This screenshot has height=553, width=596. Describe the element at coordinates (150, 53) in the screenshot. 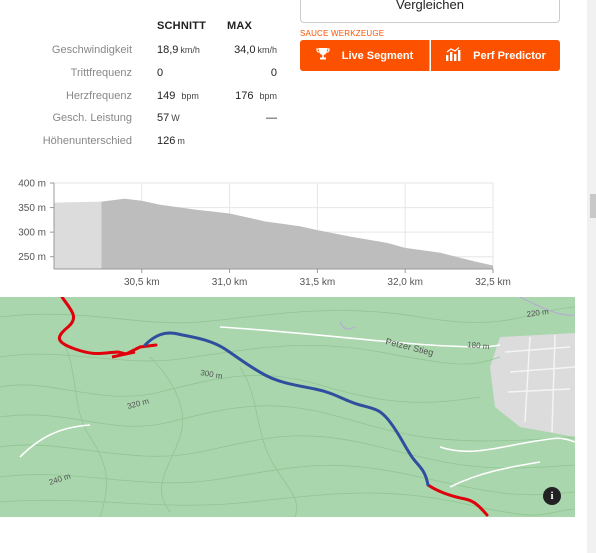

I see `stat-row-speed: Geschwindigkeit 18,9 km/h 34,0 km/h` at that location.